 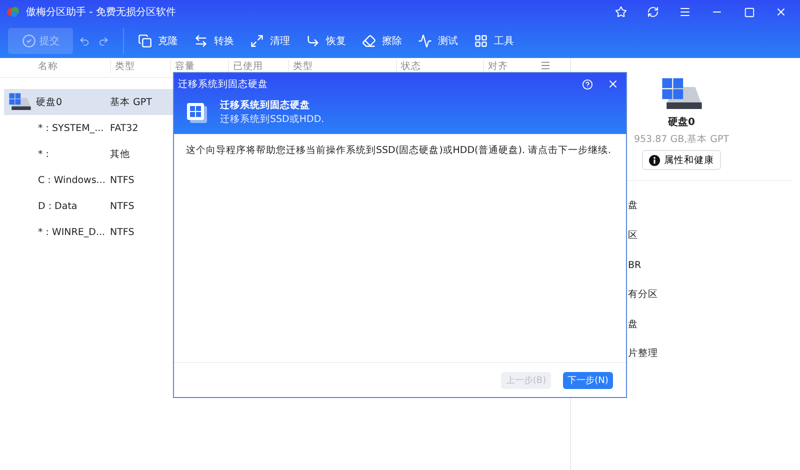 I want to click on grid-icon, so click(x=481, y=41).